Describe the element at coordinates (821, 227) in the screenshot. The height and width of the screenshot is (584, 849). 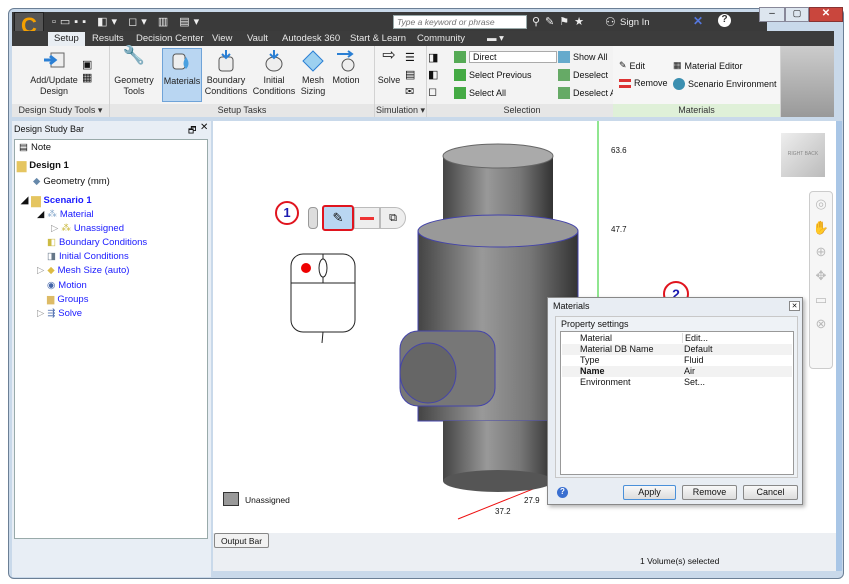
I see `pan-icon: ✋` at that location.